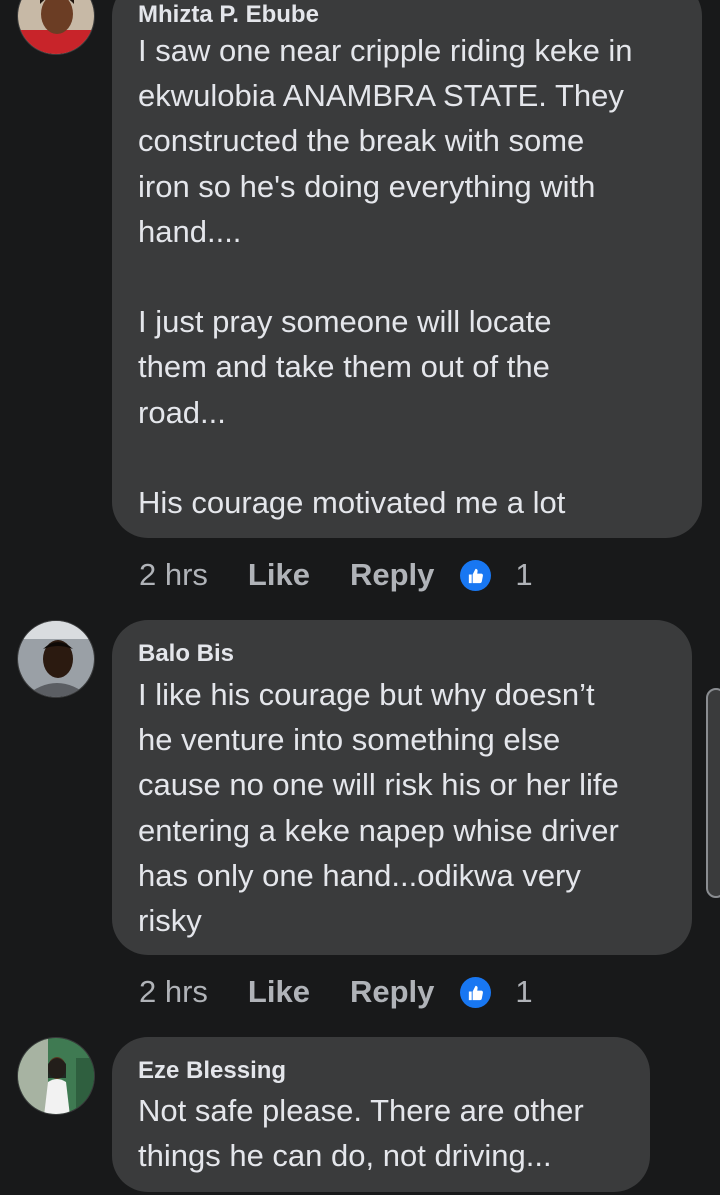  Describe the element at coordinates (378, 830) in the screenshot. I see `comment-line: entering a keke napep whise driver` at that location.